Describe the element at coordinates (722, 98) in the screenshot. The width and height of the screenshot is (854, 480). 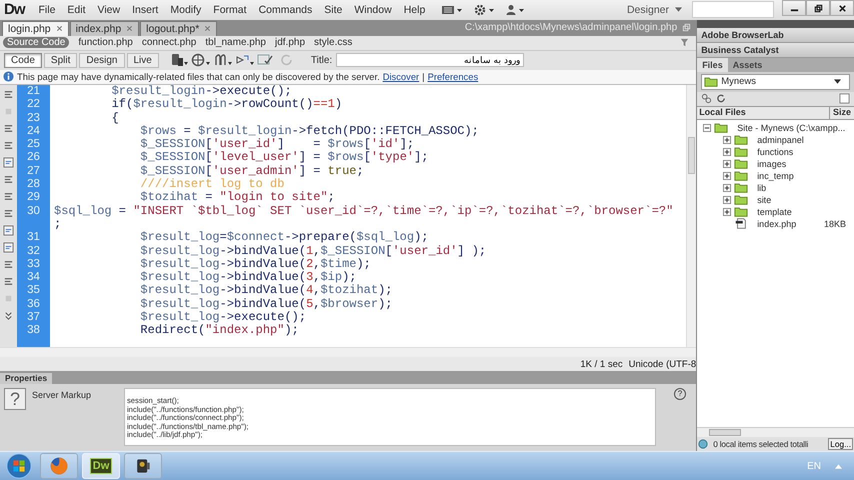
I see `refresh-icon` at that location.